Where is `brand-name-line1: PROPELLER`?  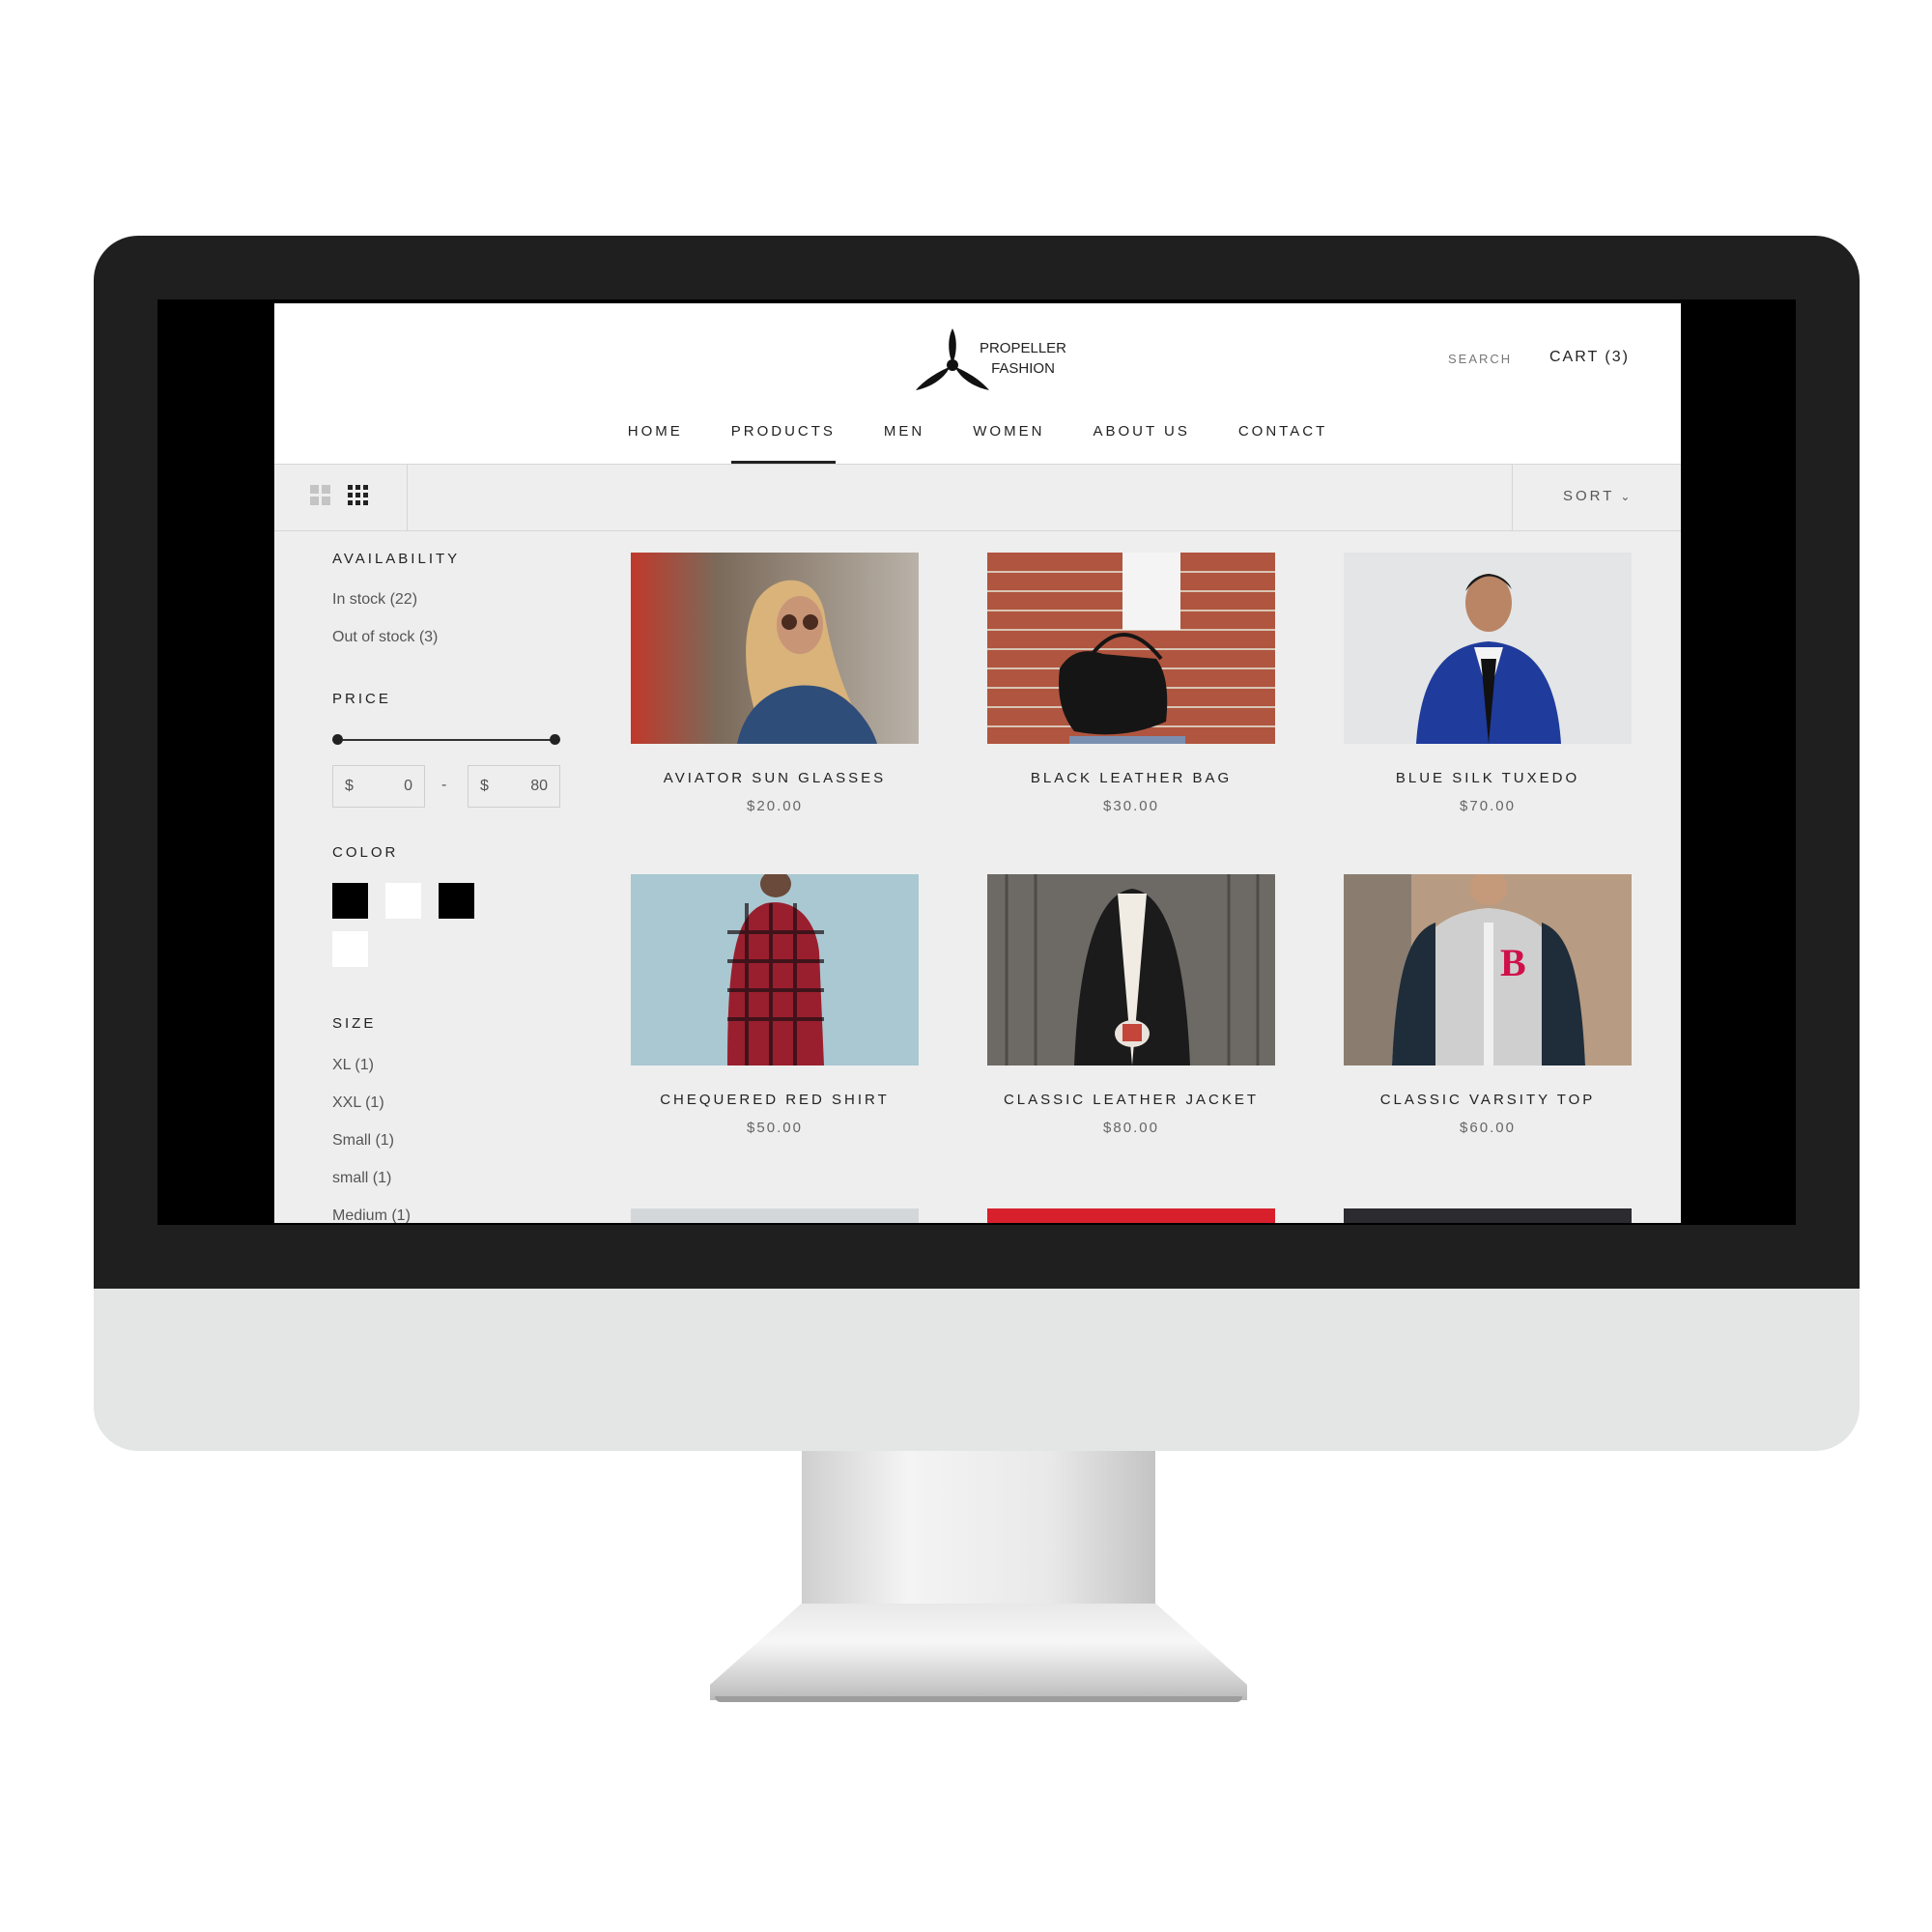
brand-name-line1: PROPELLER is located at coordinates (1023, 348).